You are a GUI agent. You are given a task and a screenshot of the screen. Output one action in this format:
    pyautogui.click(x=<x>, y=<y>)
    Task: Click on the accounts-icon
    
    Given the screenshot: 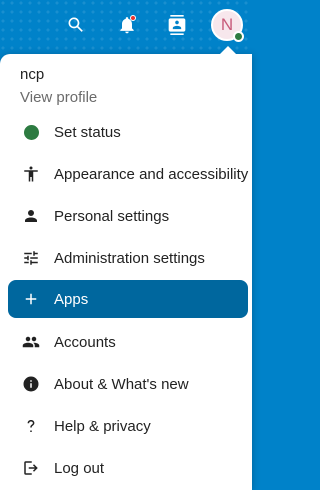 What is the action you would take?
    pyautogui.click(x=31, y=342)
    